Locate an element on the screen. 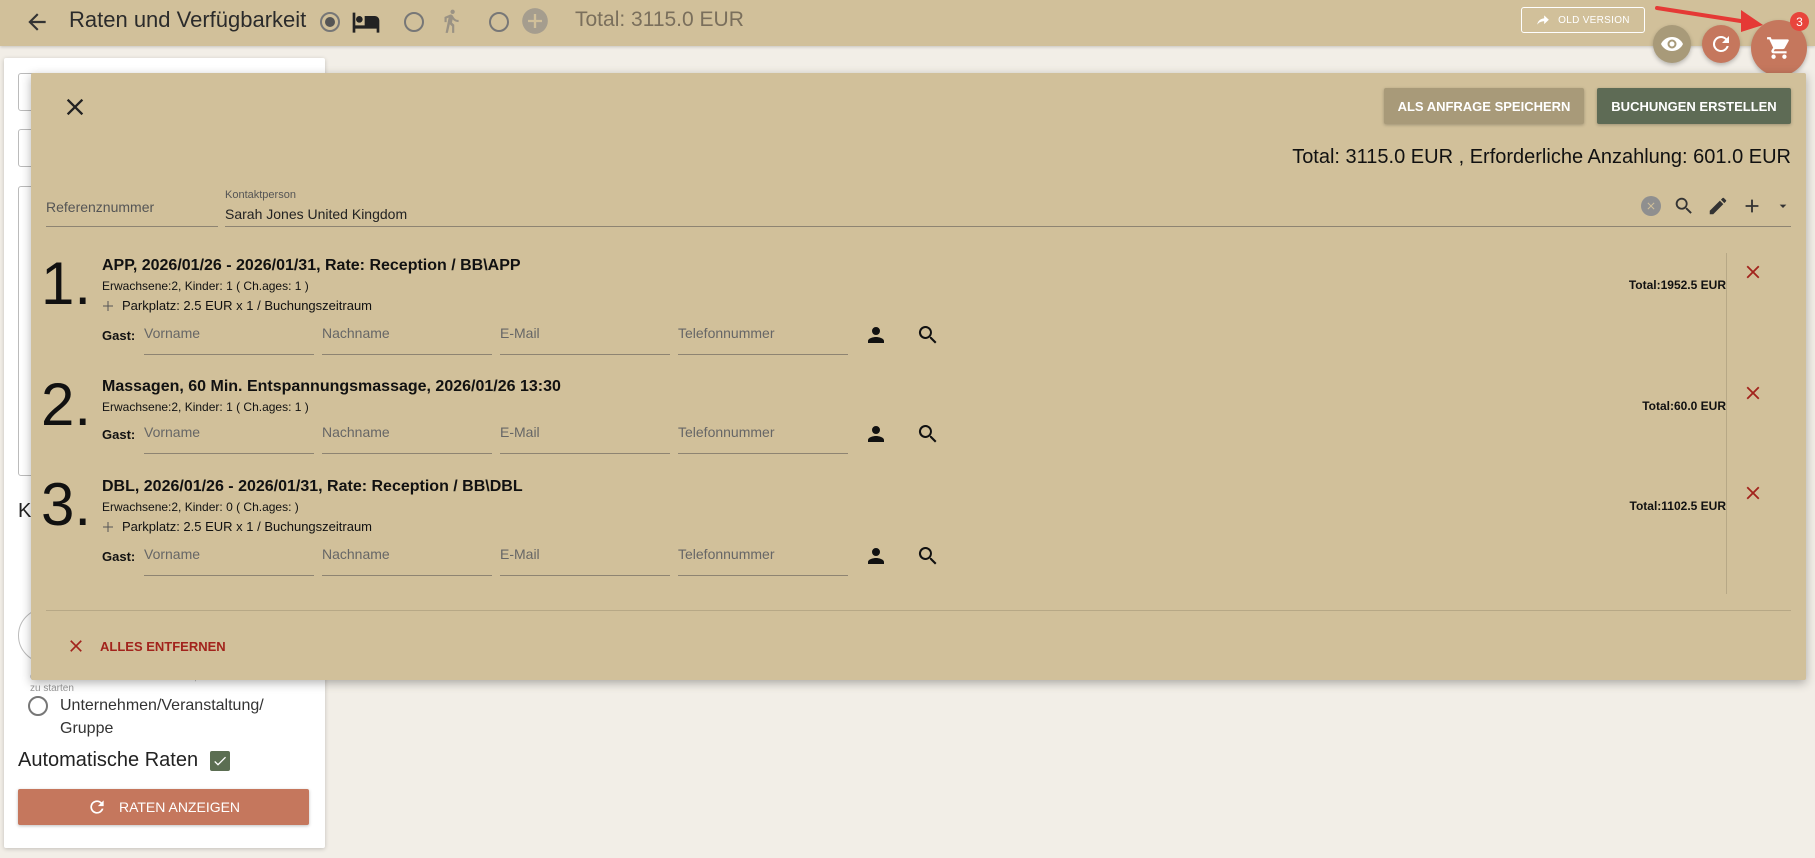 The height and width of the screenshot is (858, 1815). bed-icon is located at coordinates (366, 22).